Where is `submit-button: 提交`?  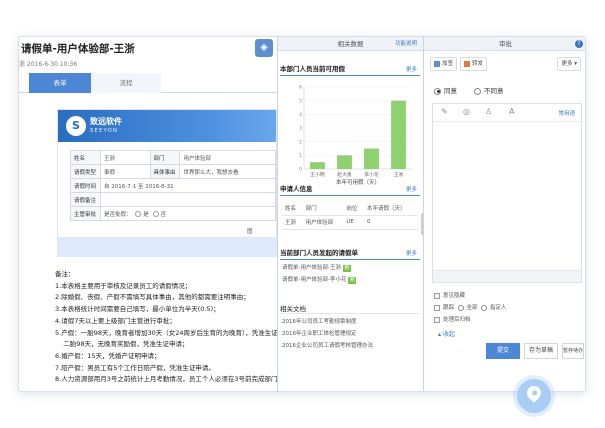
submit-button: 提交 is located at coordinates (503, 351).